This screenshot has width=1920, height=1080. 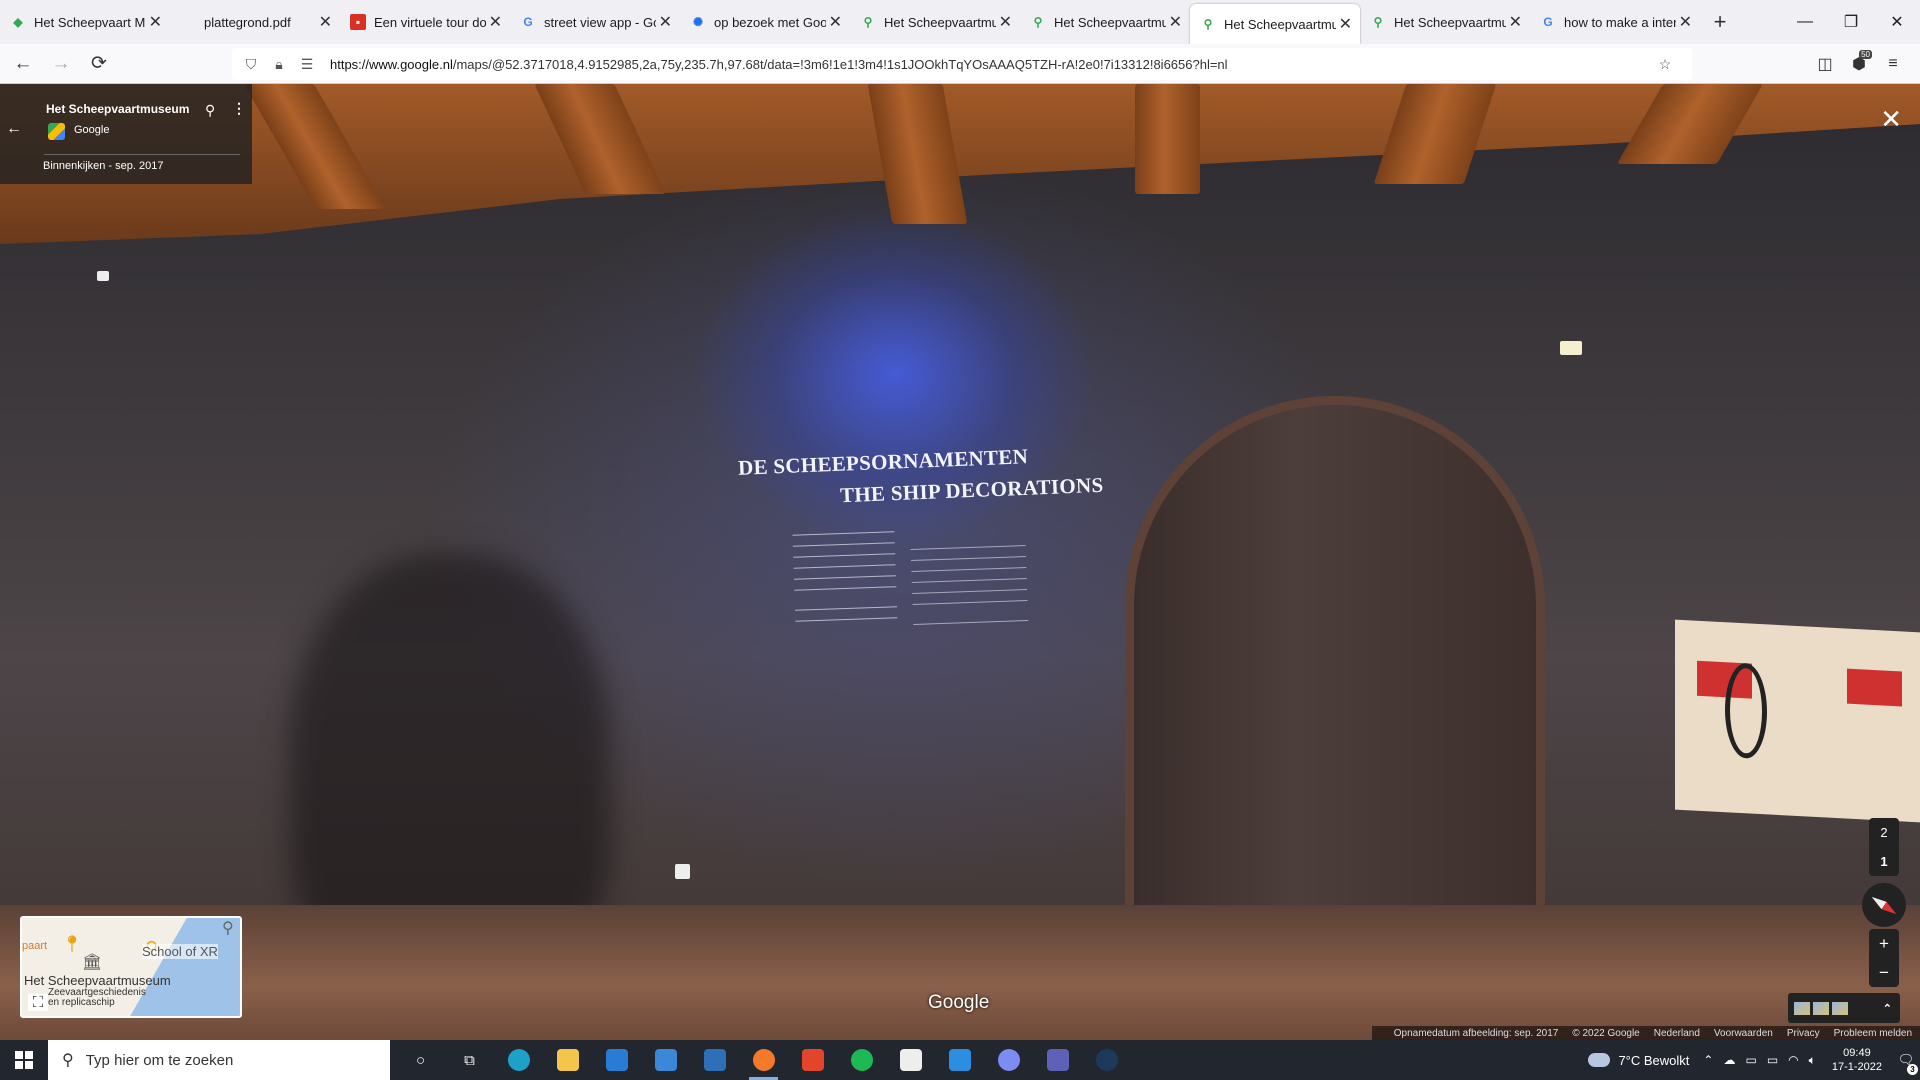 What do you see at coordinates (1793, 1060) in the screenshot?
I see `wifi-icon: ◠` at bounding box center [1793, 1060].